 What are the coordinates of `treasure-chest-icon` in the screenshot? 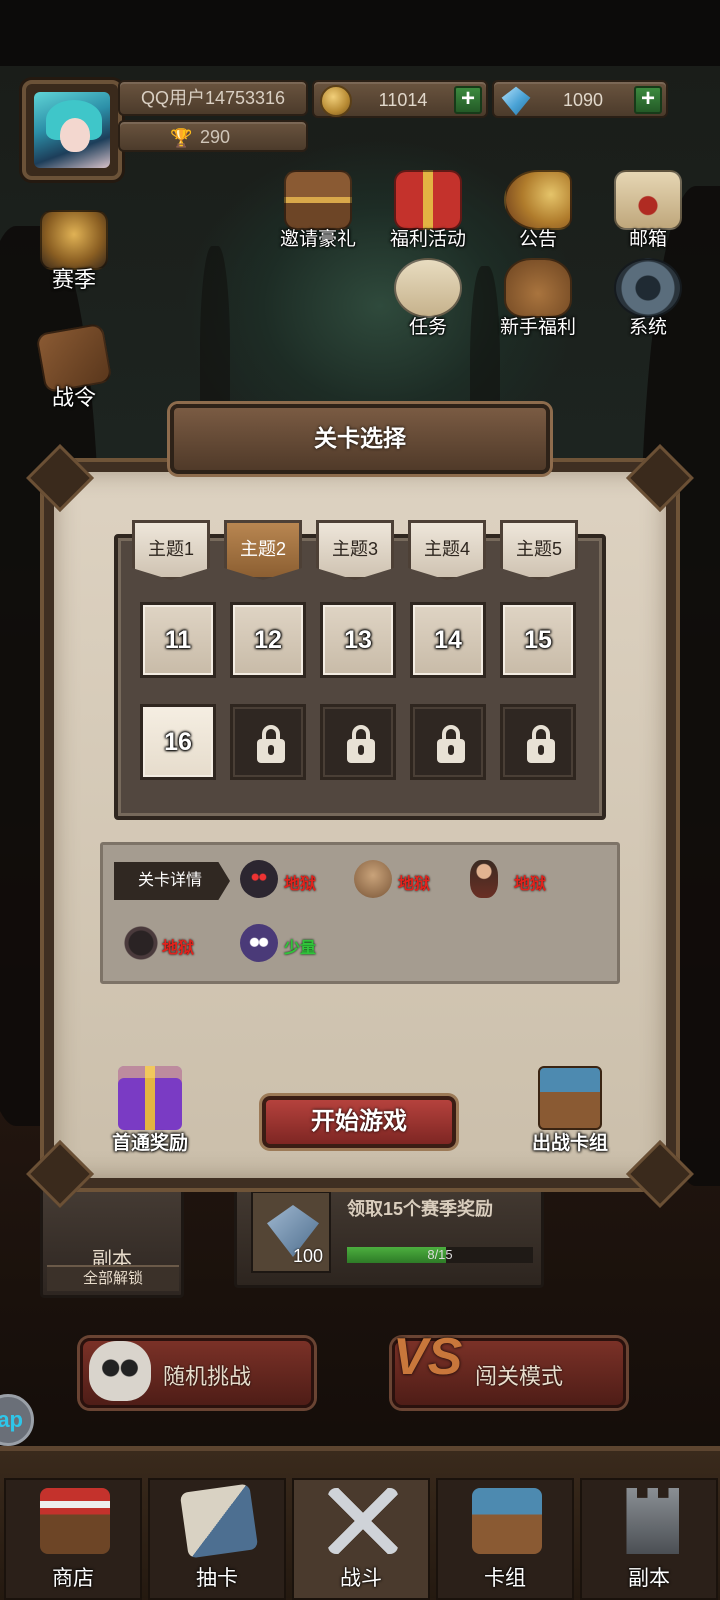 It's located at (318, 200).